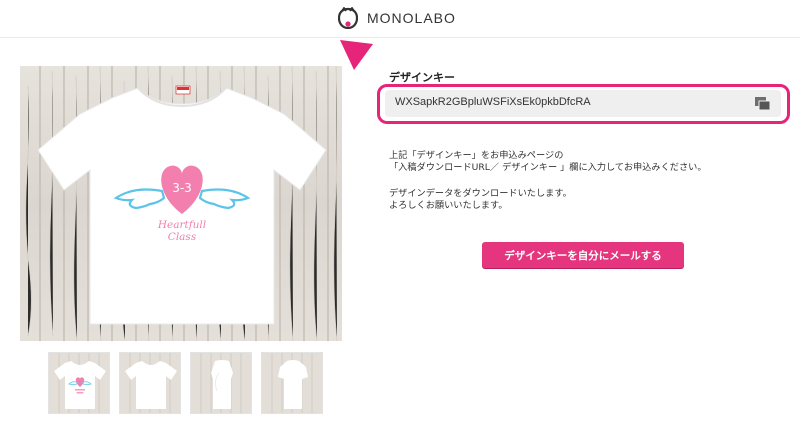  What do you see at coordinates (292, 383) in the screenshot?
I see `thumbnail-back` at bounding box center [292, 383].